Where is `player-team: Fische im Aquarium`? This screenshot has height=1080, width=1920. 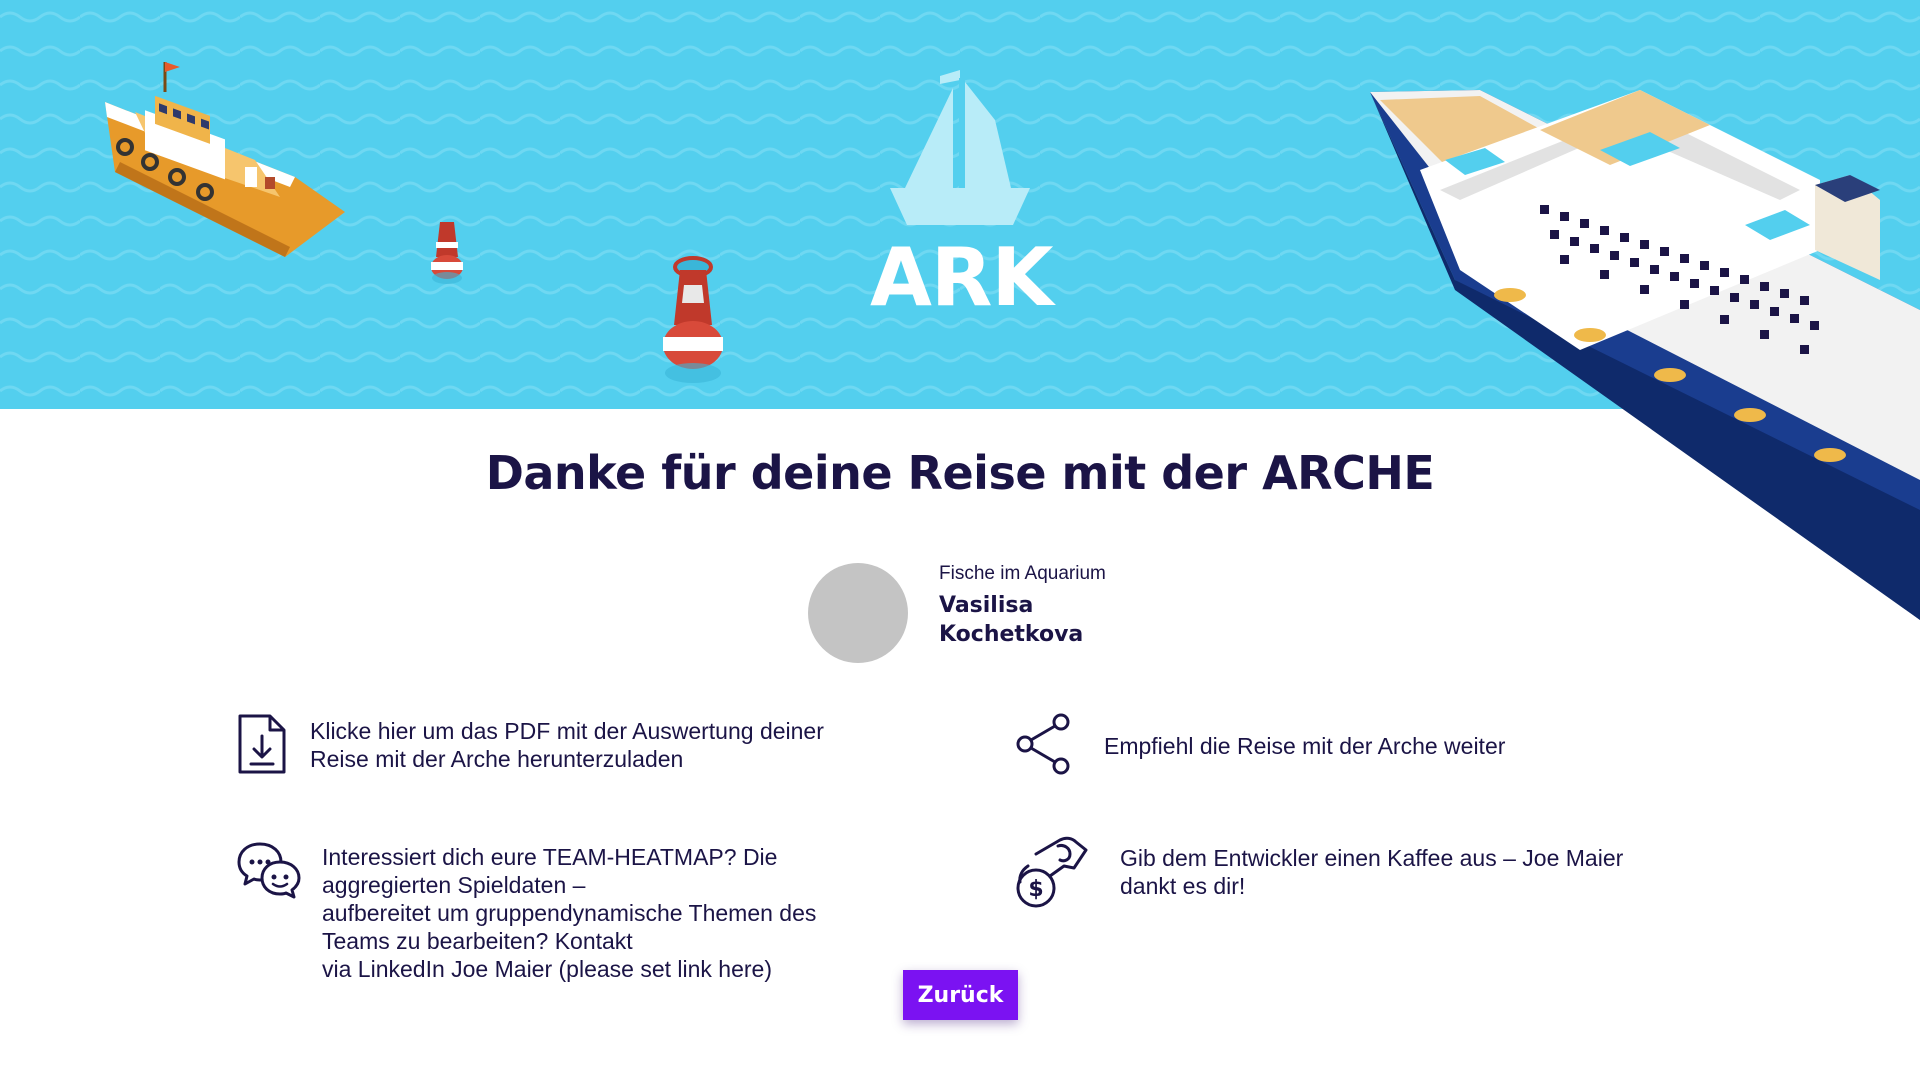 player-team: Fische im Aquarium is located at coordinates (1022, 573).